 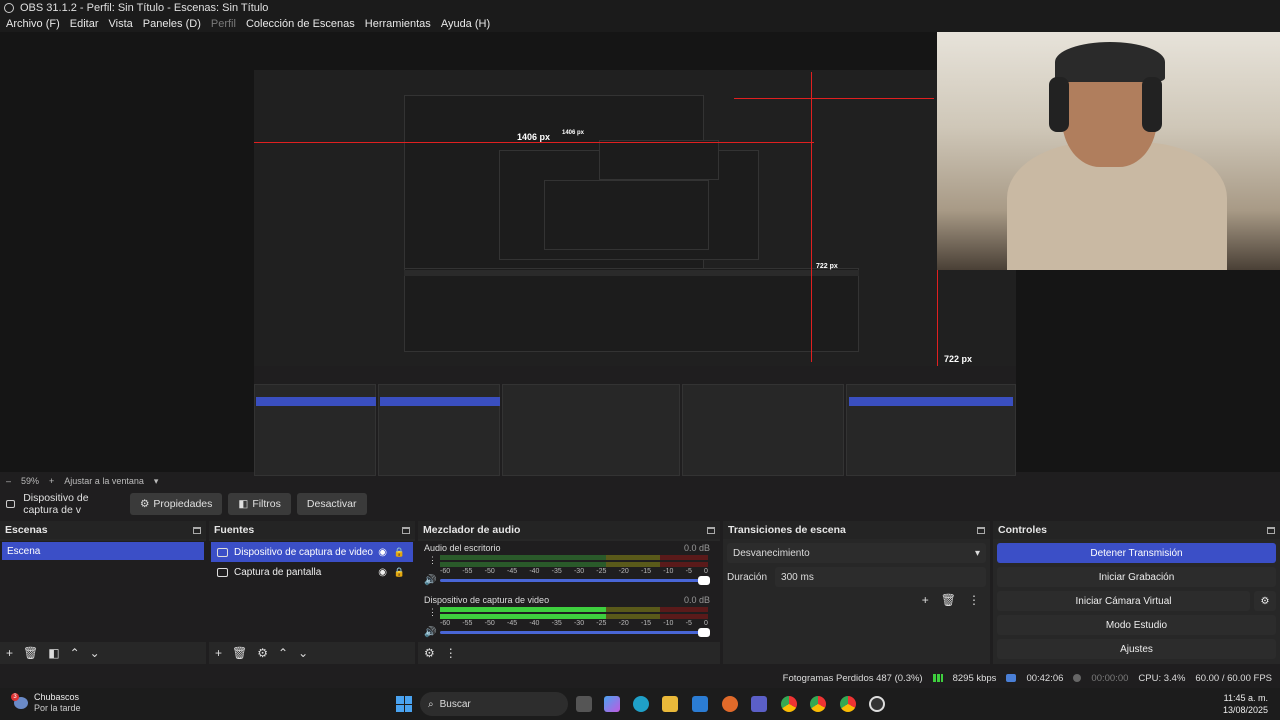 I want to click on menu-coleccion-escenas: Colección de Escenas, so click(x=300, y=24).